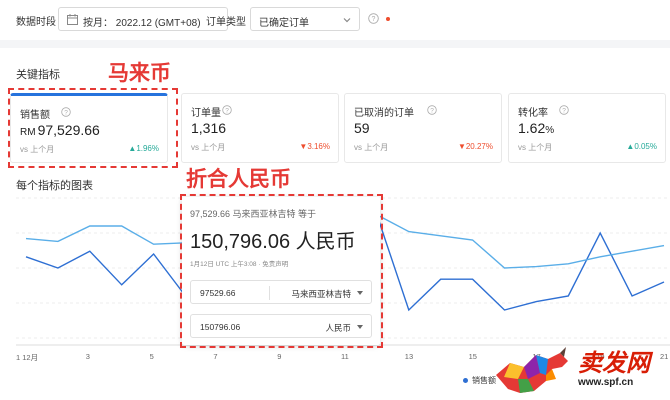 The height and width of the screenshot is (400, 670). Describe the element at coordinates (614, 362) in the screenshot. I see `watermark-text: 卖发网` at that location.